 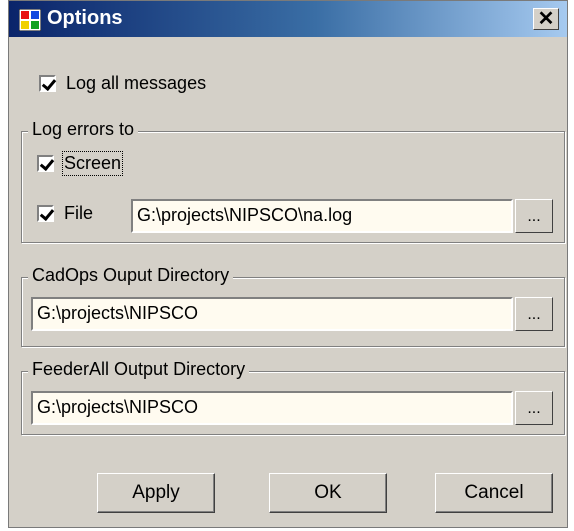 I want to click on screen-checkbox: Screen, so click(x=80, y=163).